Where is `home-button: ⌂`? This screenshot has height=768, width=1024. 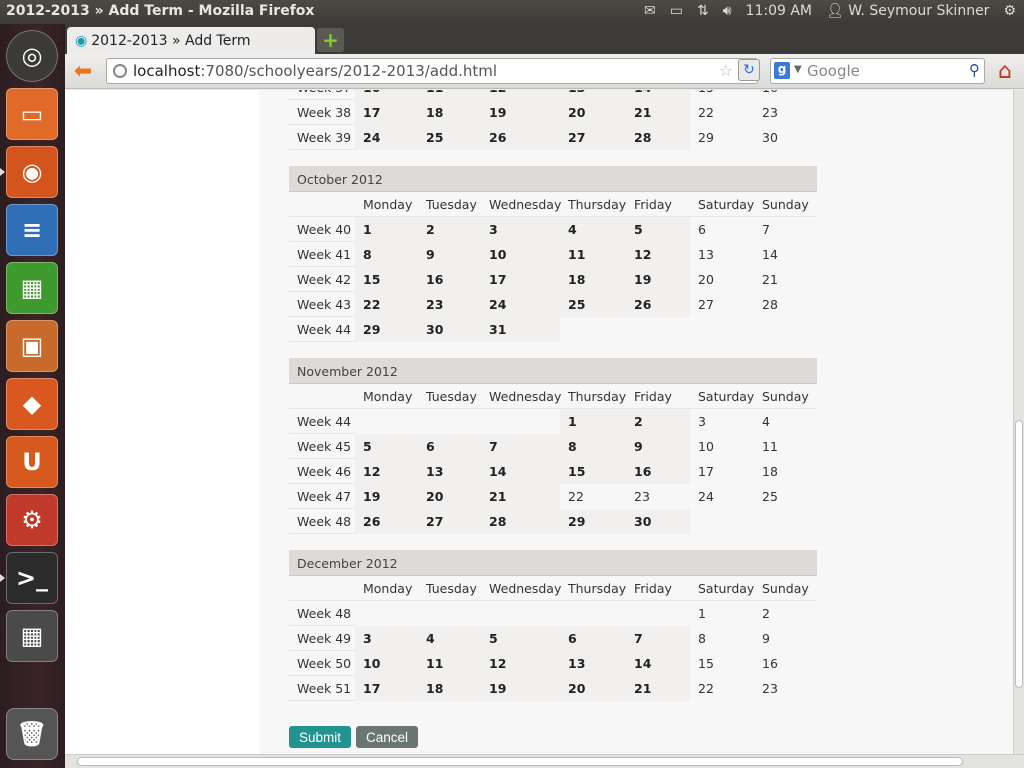
home-button: ⌂ is located at coordinates (1005, 71).